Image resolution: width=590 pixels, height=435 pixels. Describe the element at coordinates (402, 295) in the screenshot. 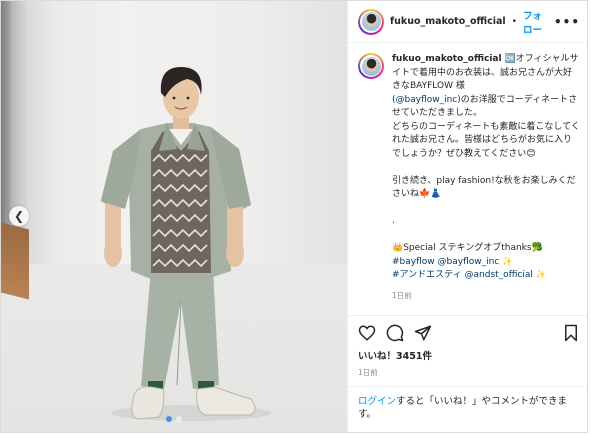

I see `caption-timestamp: 1日前` at that location.